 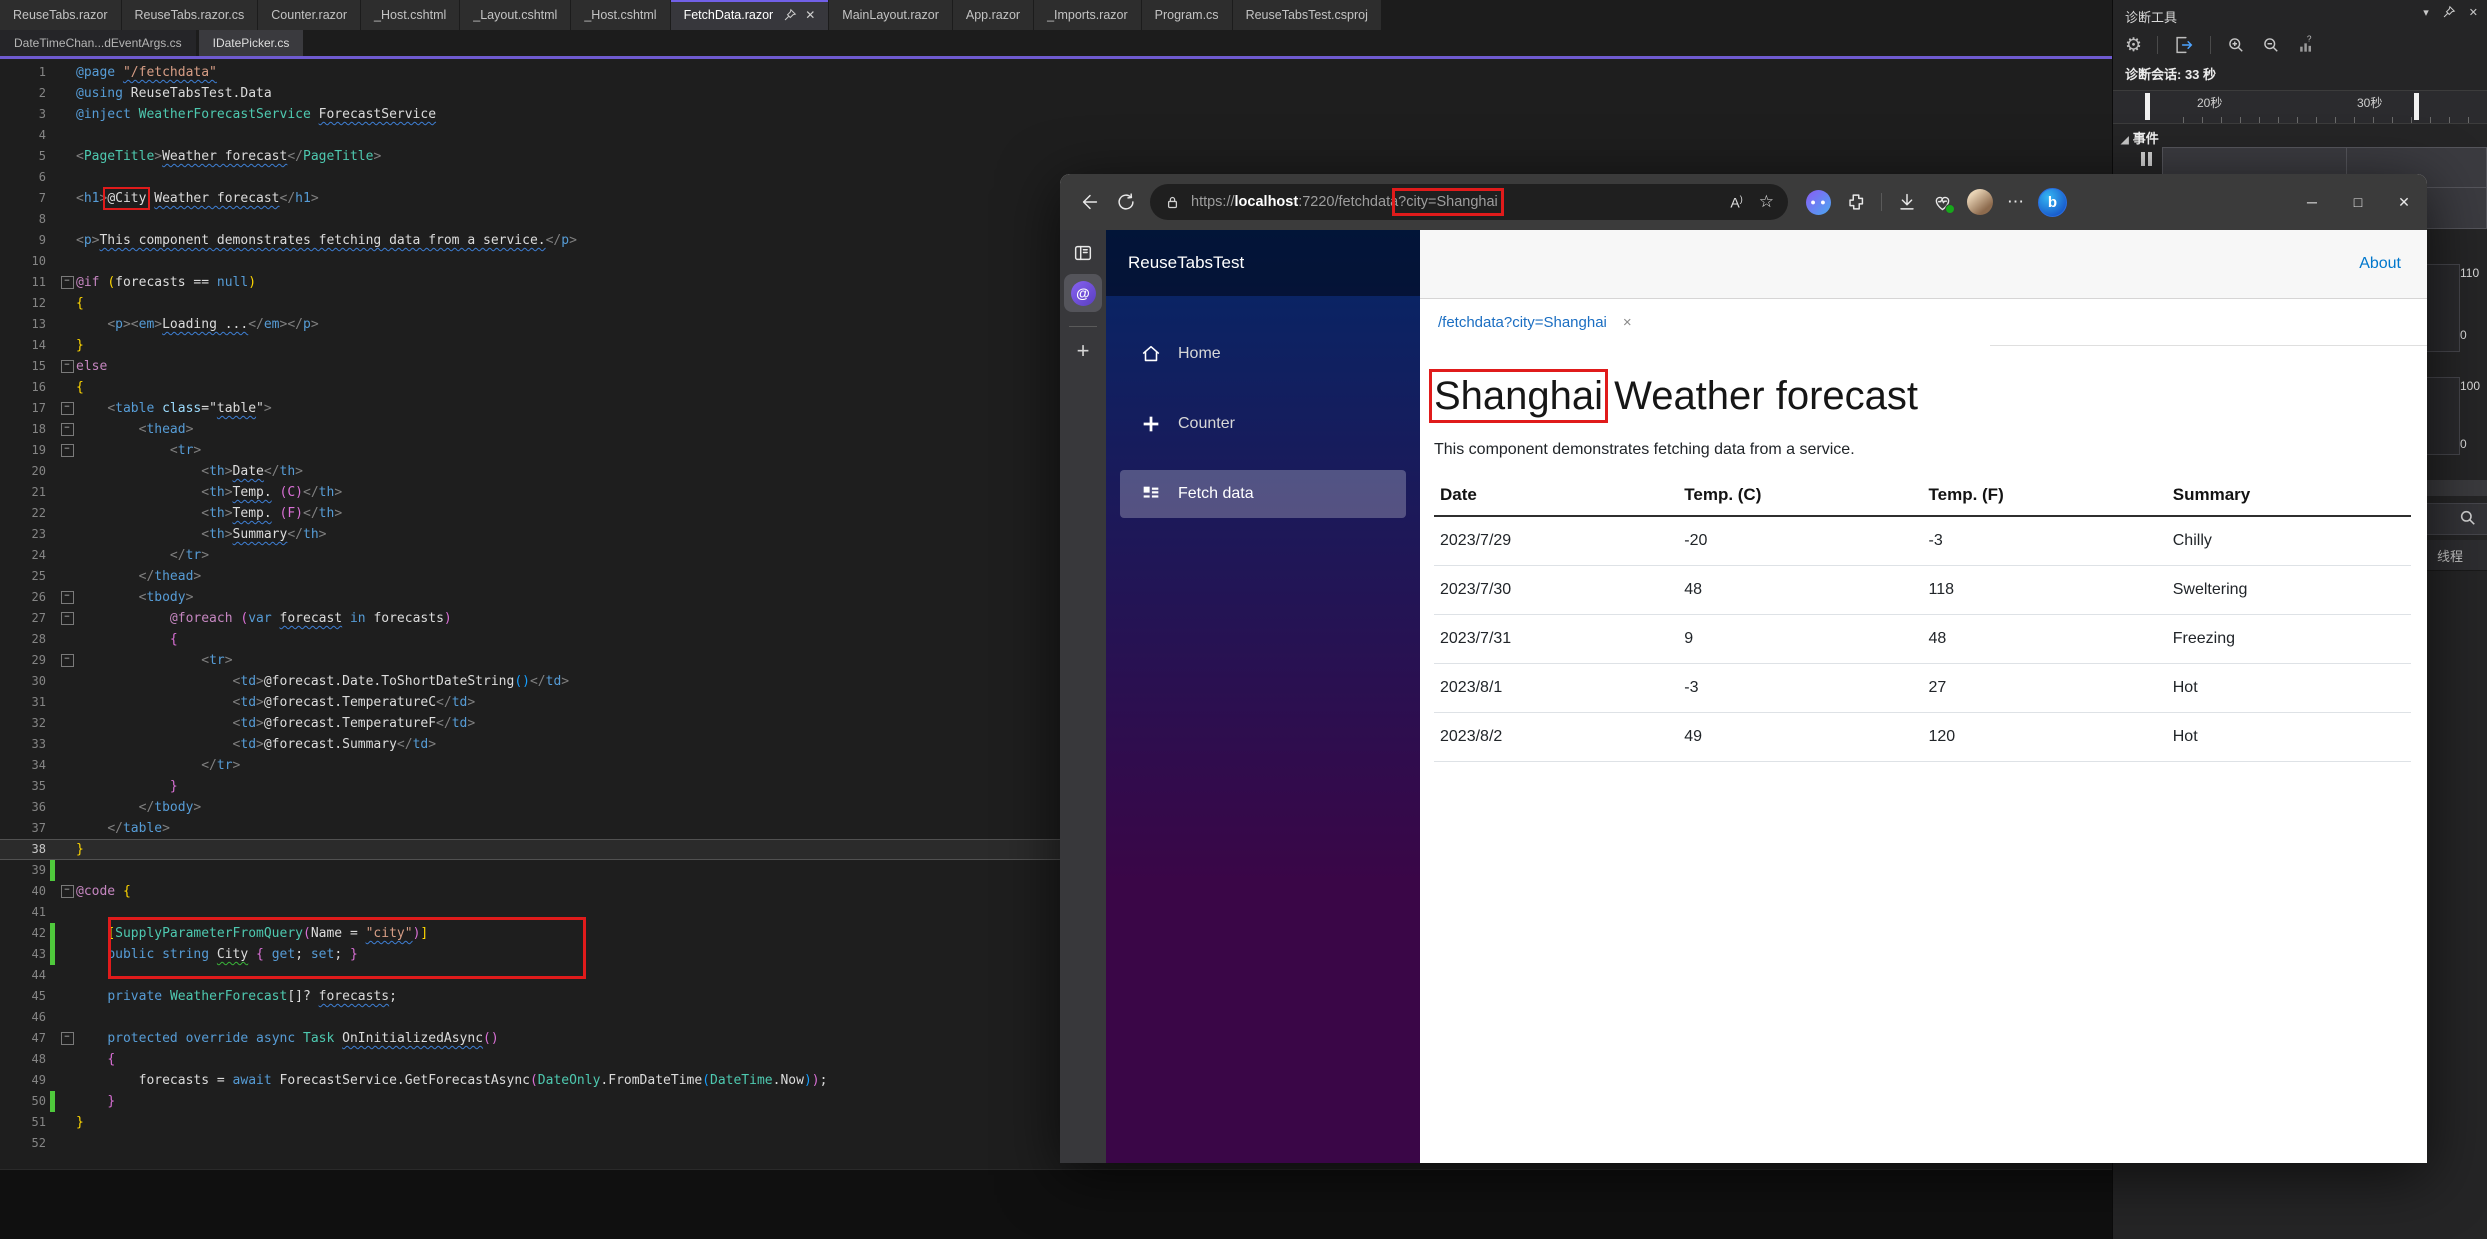 What do you see at coordinates (38, 1059) in the screenshot?
I see `line-number: 48` at bounding box center [38, 1059].